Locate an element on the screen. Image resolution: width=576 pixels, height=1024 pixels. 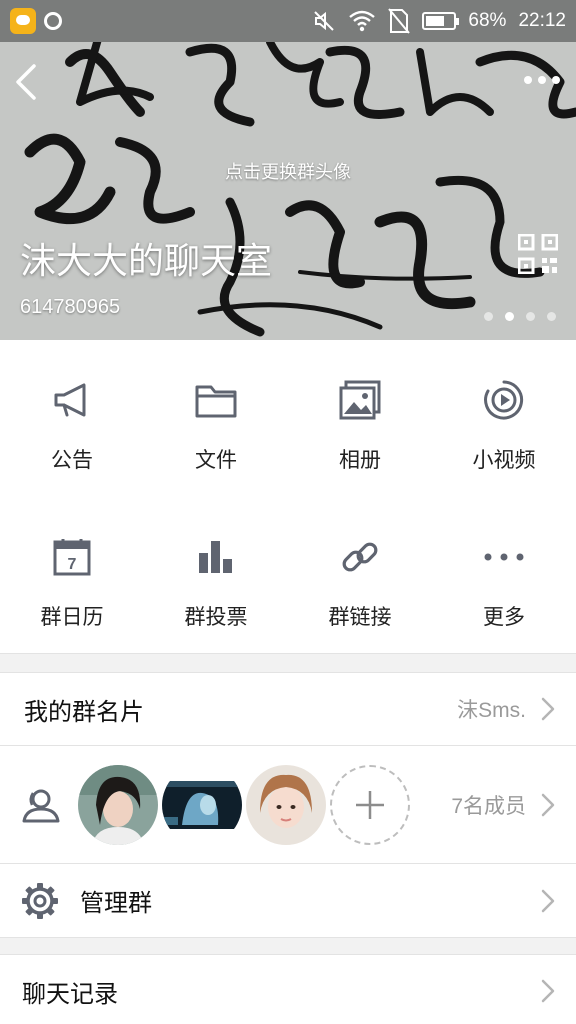
function-label: 小视频 is located at coordinates (504, 460).